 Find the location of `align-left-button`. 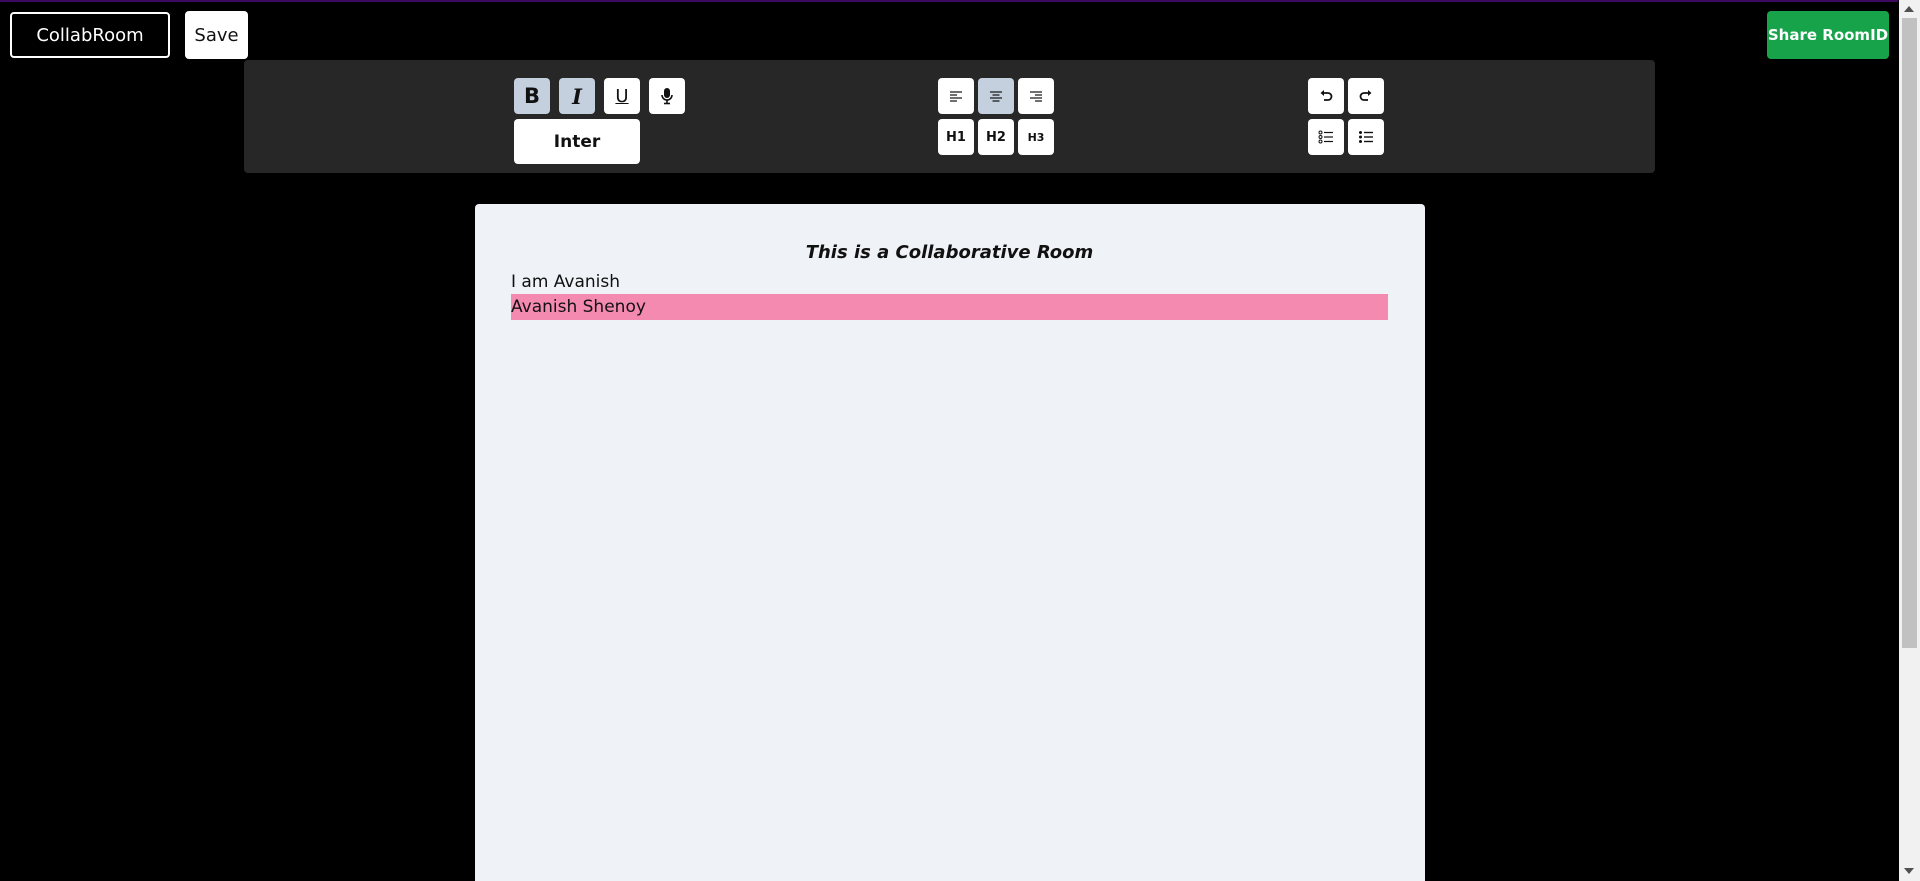

align-left-button is located at coordinates (956, 96).